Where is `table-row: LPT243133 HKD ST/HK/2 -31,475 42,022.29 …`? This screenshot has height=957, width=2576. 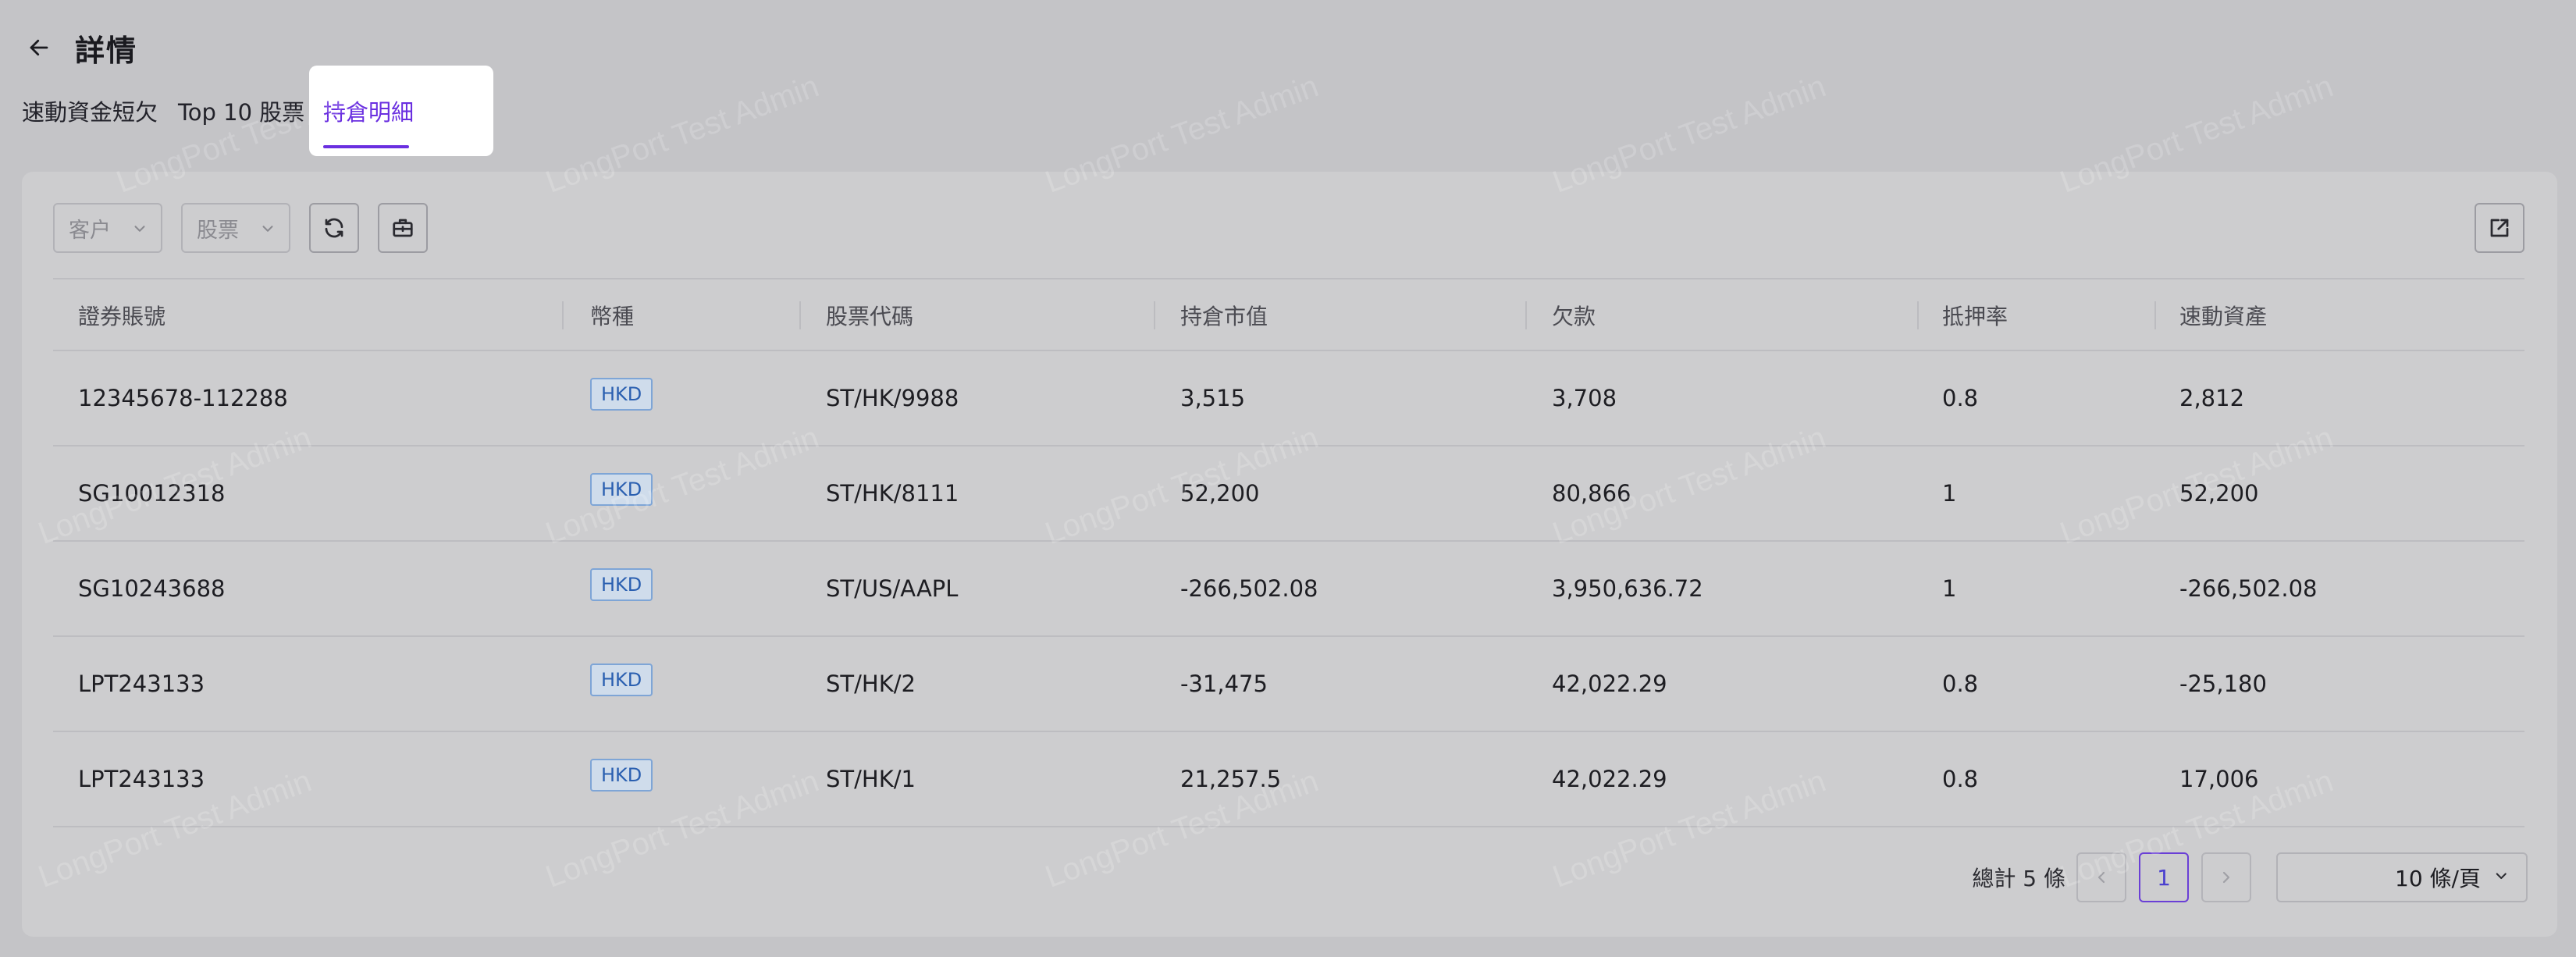 table-row: LPT243133 HKD ST/HK/2 -31,475 42,022.29 … is located at coordinates (1288, 684).